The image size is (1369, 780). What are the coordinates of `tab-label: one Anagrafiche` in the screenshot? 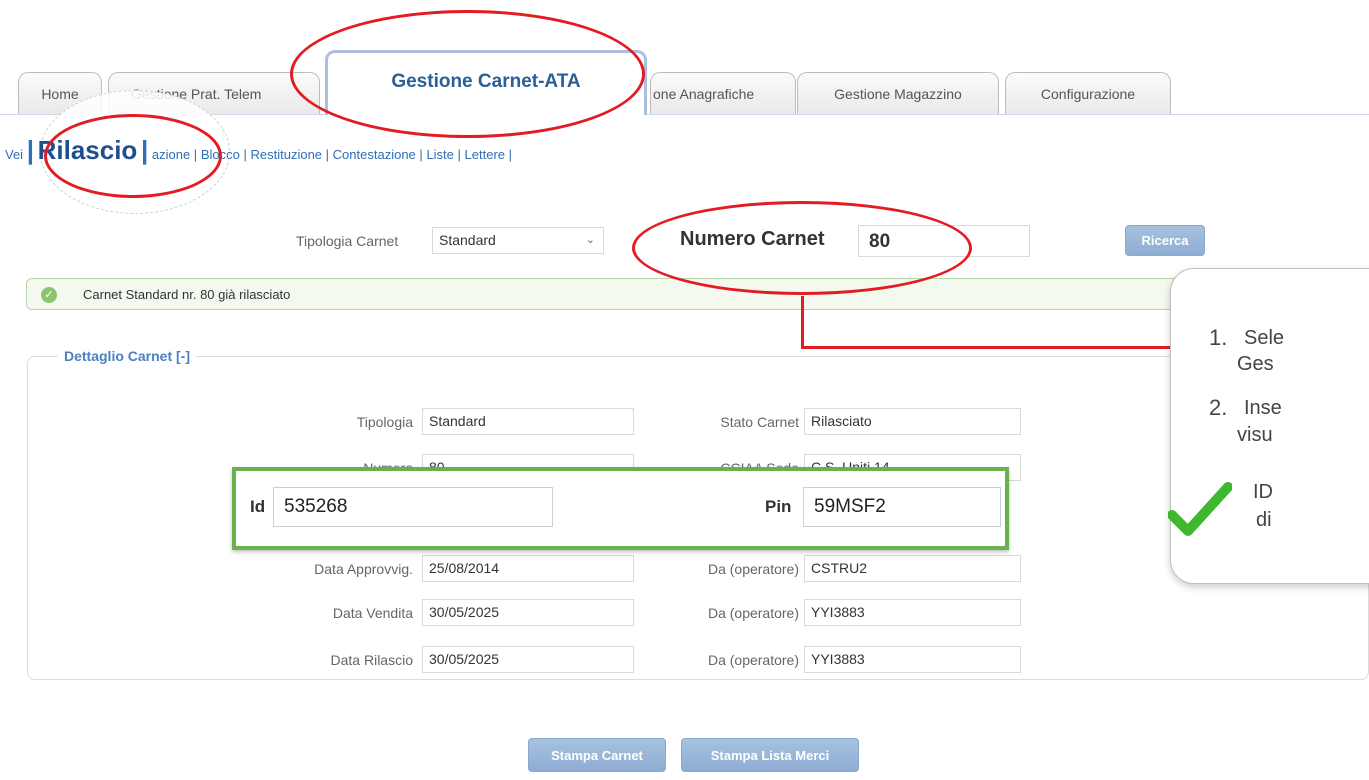 It's located at (704, 93).